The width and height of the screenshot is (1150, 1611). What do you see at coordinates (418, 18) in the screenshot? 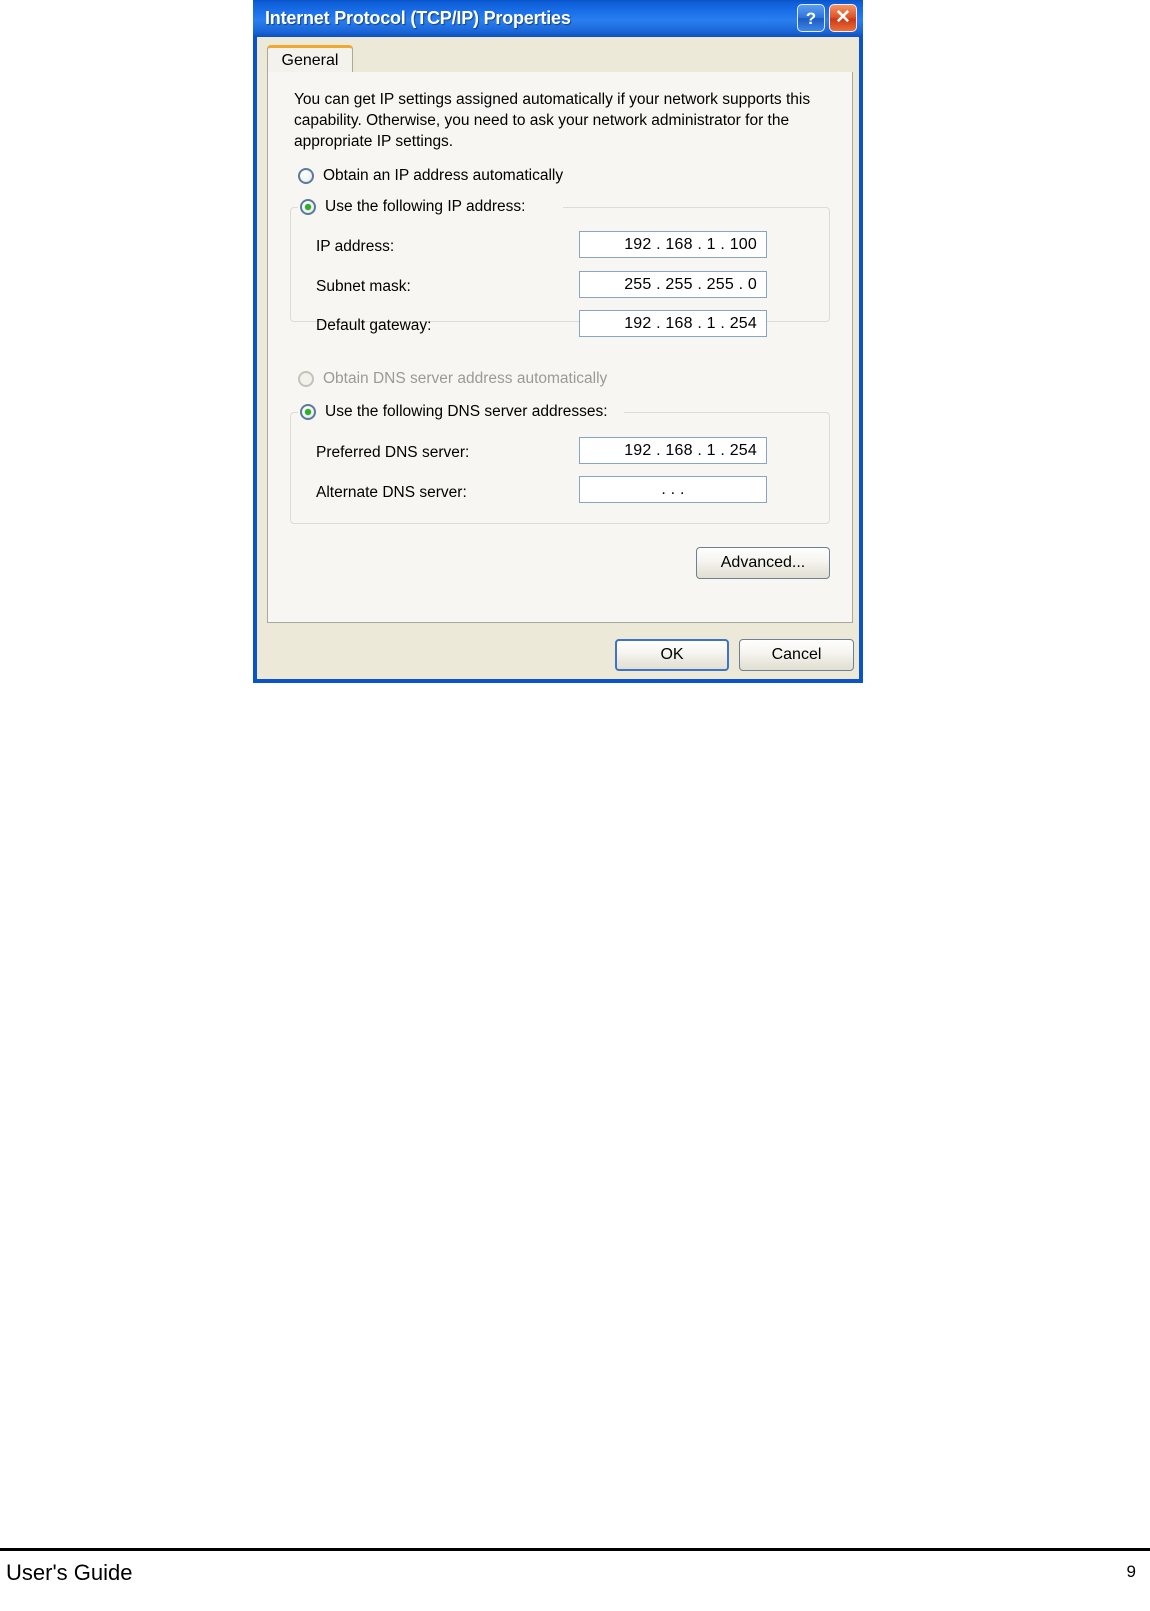
I see `dialog-title: Internet Protocol (TCP/IP) Properties` at bounding box center [418, 18].